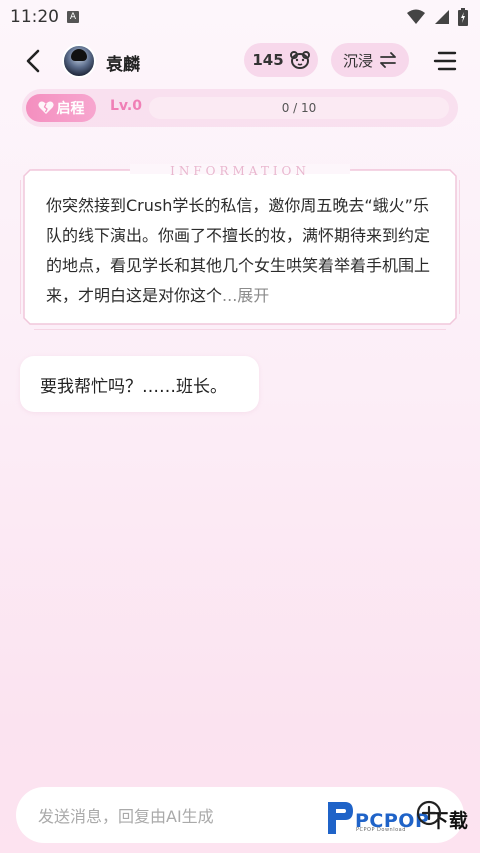  What do you see at coordinates (398, 819) in the screenshot?
I see `pcpop-watermark: PCPOP下载 PCPOP Download` at bounding box center [398, 819].